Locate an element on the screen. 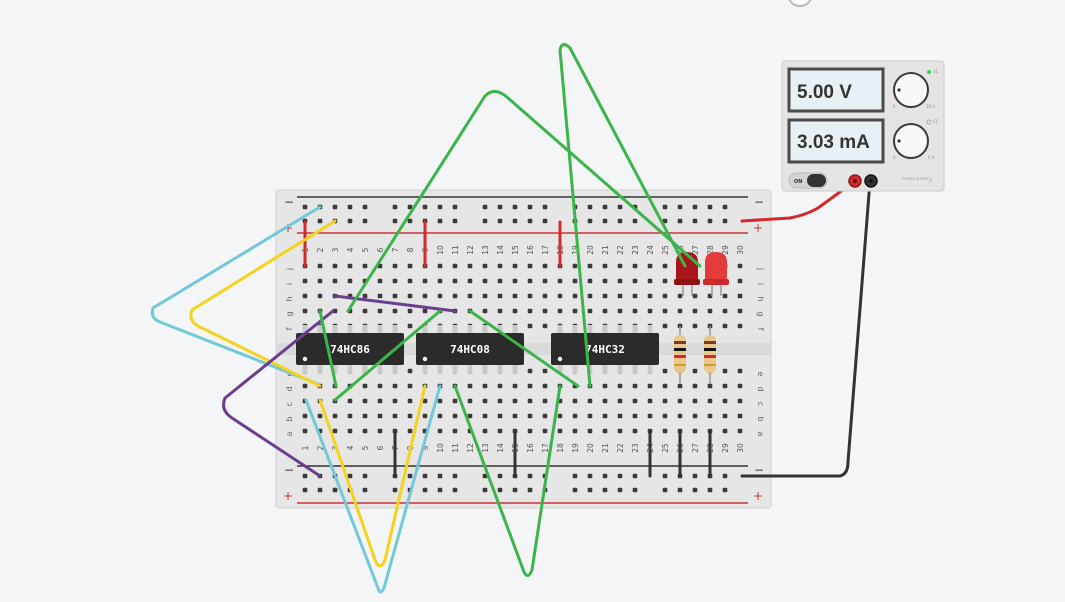  zoom-control-icon is located at coordinates (800, 3).